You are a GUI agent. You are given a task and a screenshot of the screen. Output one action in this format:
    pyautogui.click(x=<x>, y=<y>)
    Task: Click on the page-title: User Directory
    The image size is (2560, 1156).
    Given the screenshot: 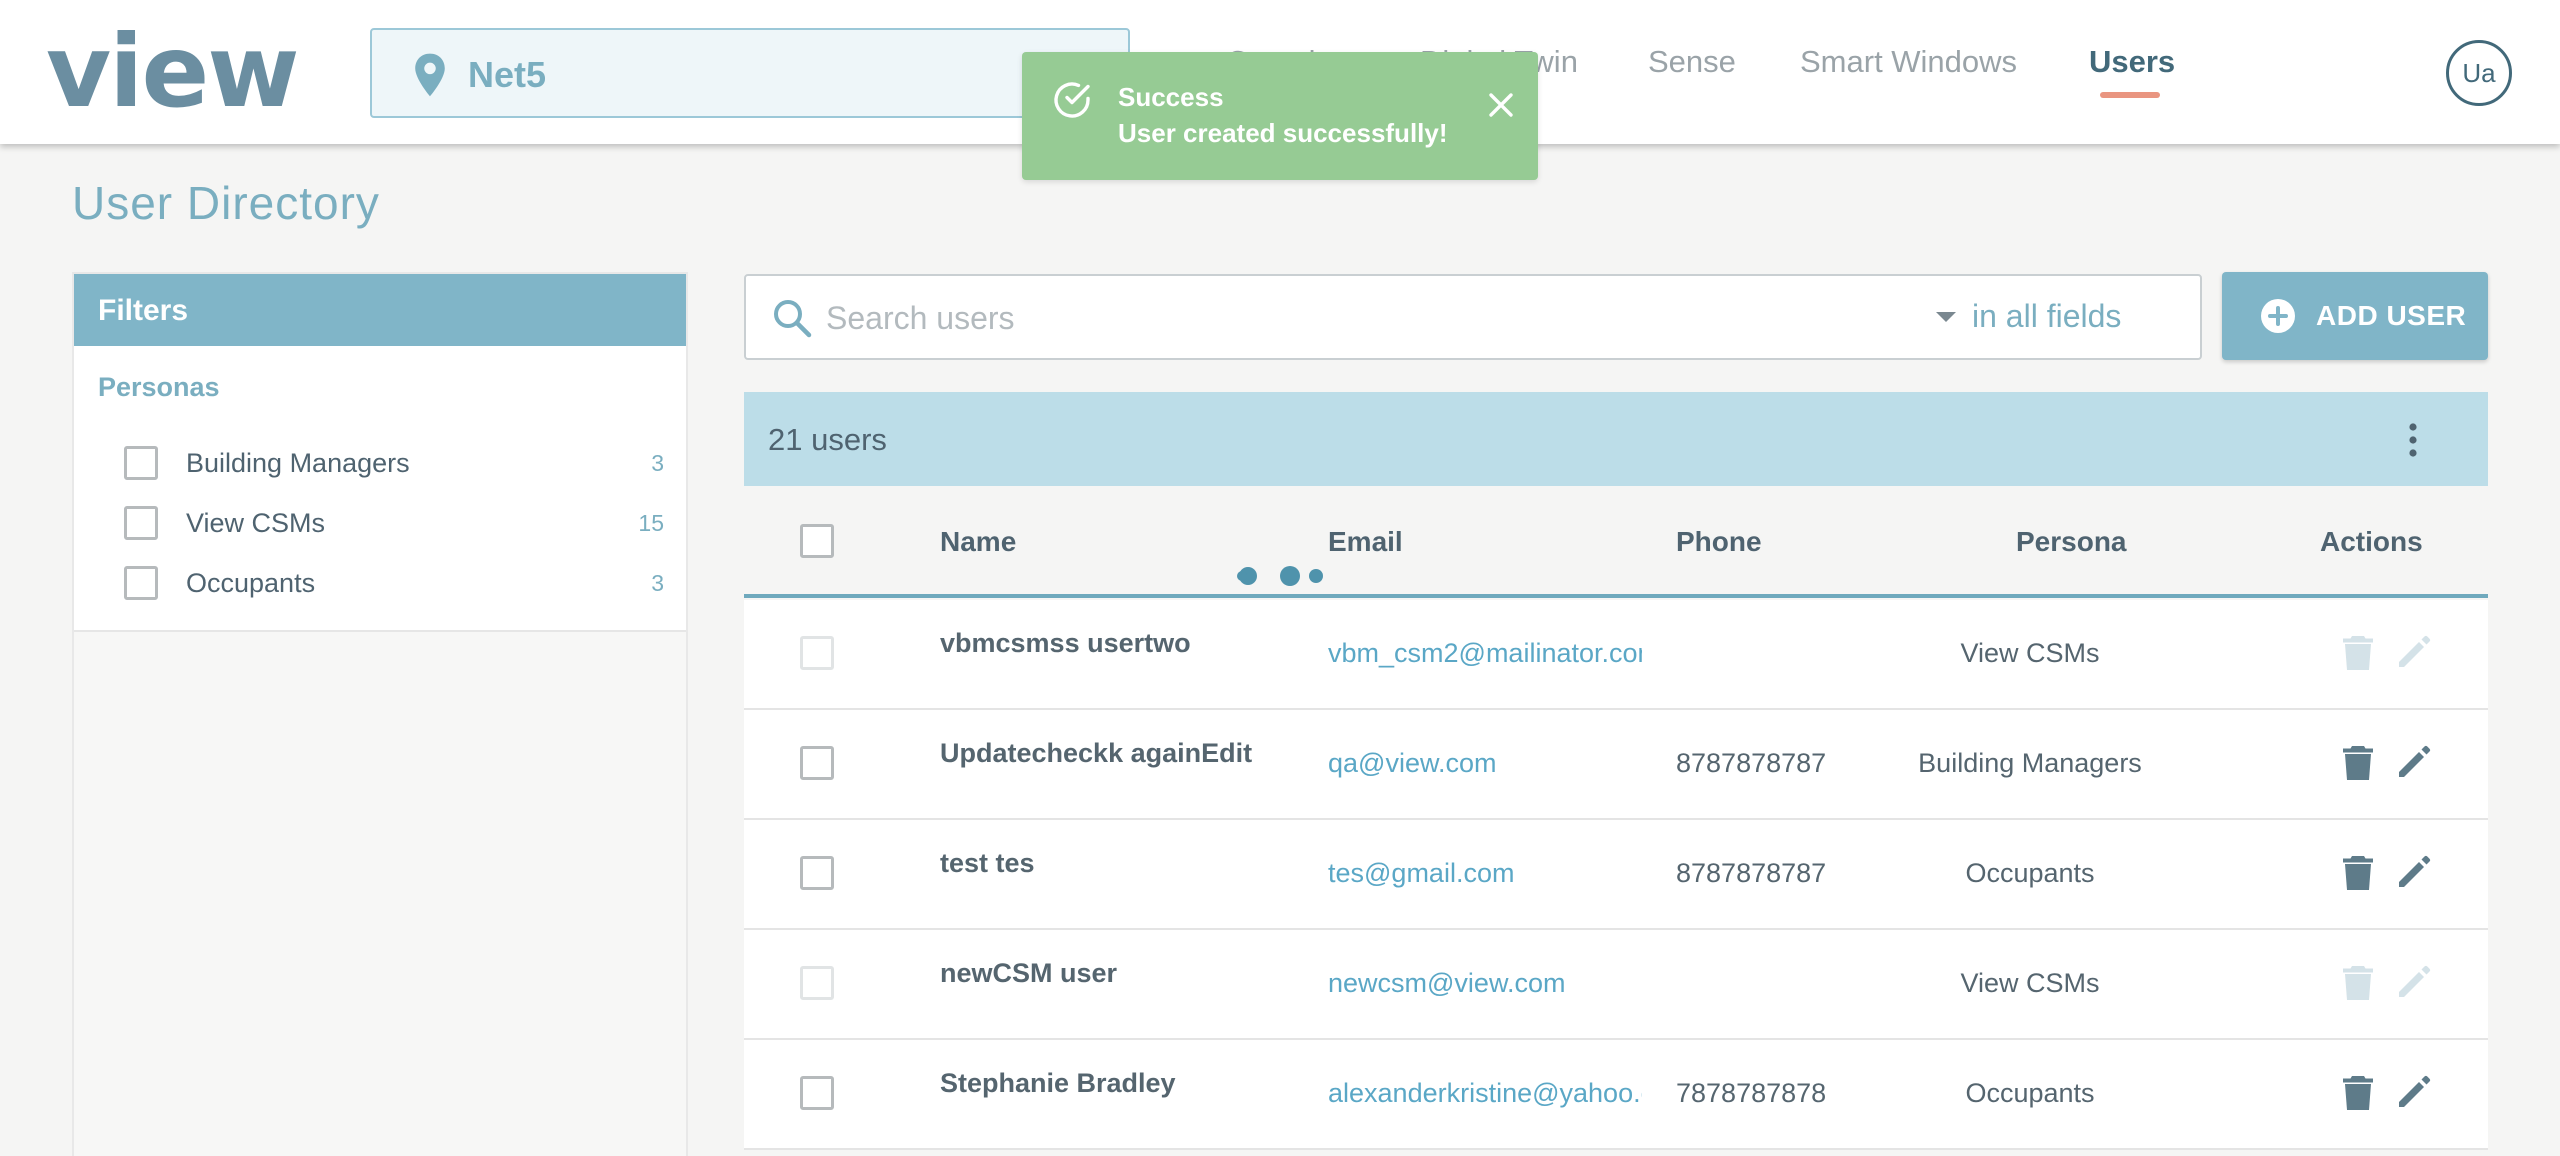 What is the action you would take?
    pyautogui.click(x=226, y=203)
    